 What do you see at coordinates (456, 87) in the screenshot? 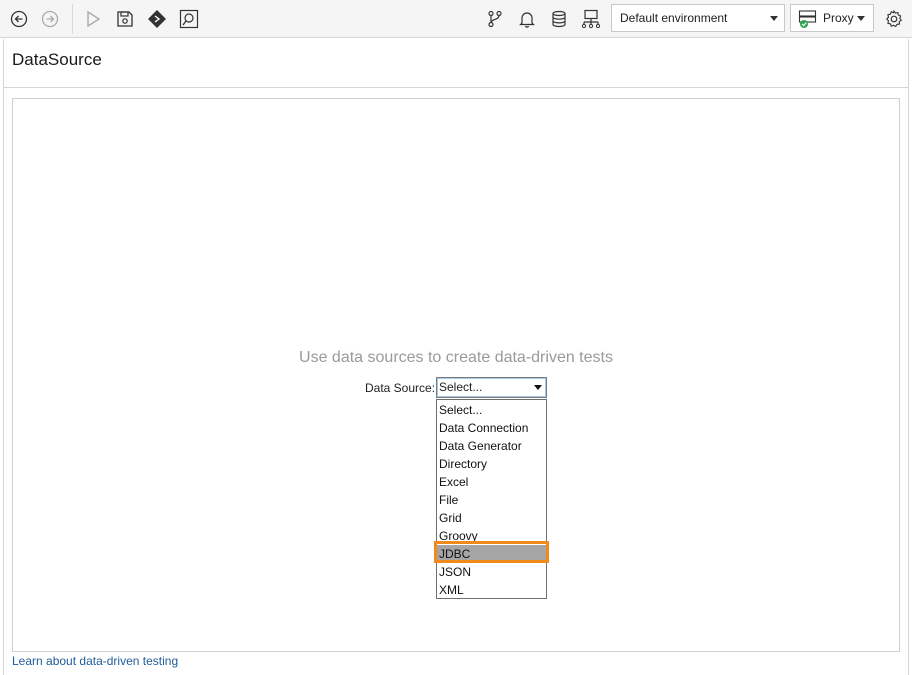
I see `title-divider` at bounding box center [456, 87].